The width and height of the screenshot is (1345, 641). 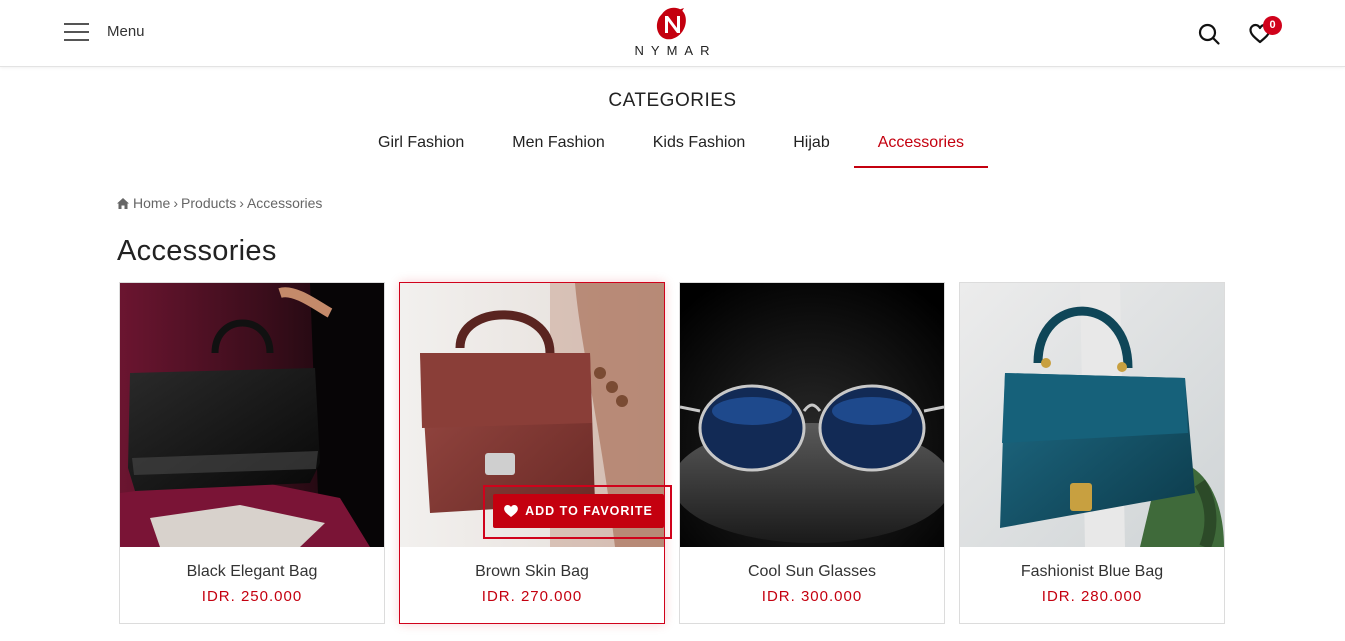 I want to click on categories-title: CATEGORIES, so click(x=672, y=100).